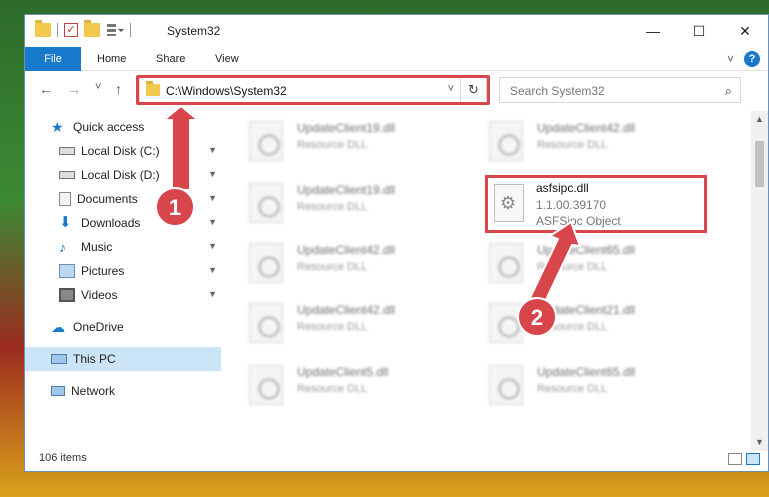  Describe the element at coordinates (123, 271) in the screenshot. I see `sidebar-item-pictures: Pictures ▼` at that location.